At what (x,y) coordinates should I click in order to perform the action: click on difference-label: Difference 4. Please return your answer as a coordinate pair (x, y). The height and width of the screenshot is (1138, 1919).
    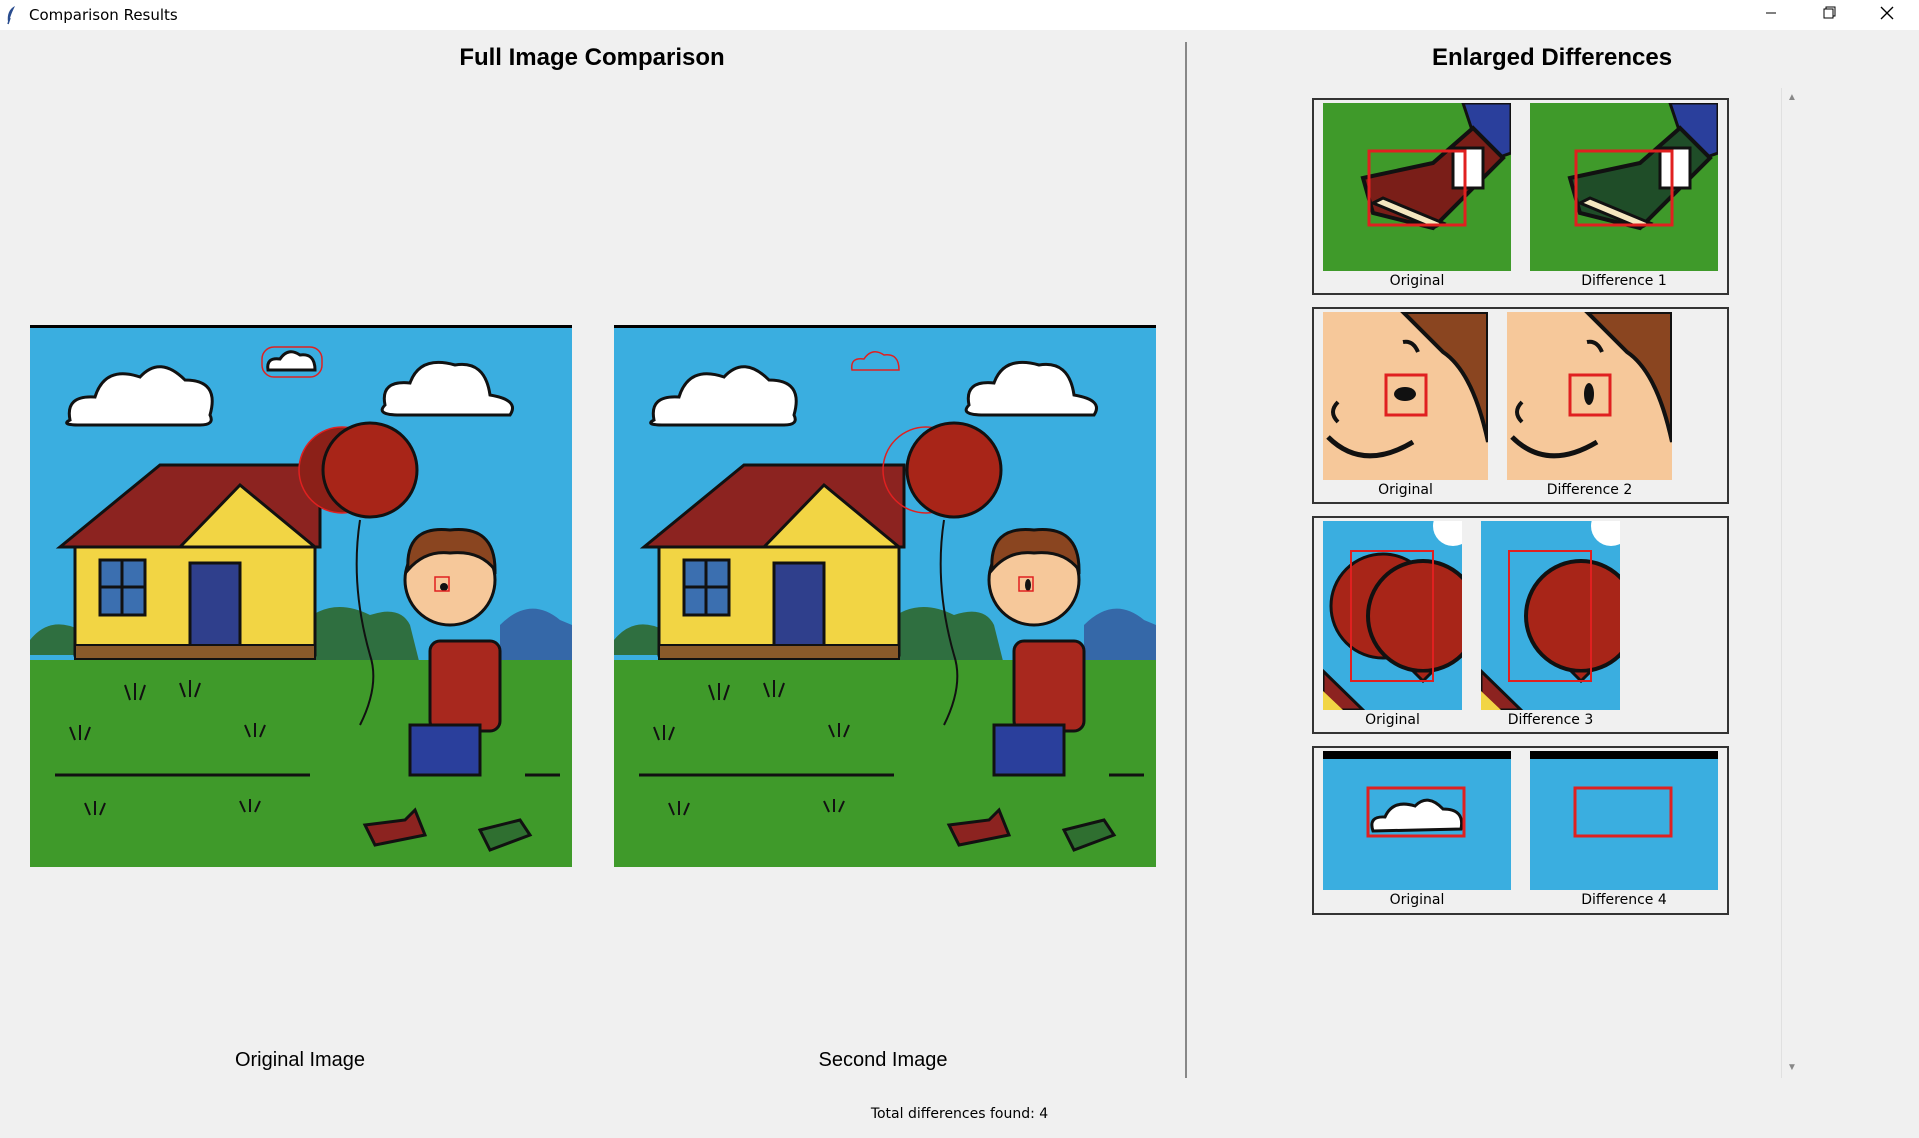
    Looking at the image, I should click on (1624, 900).